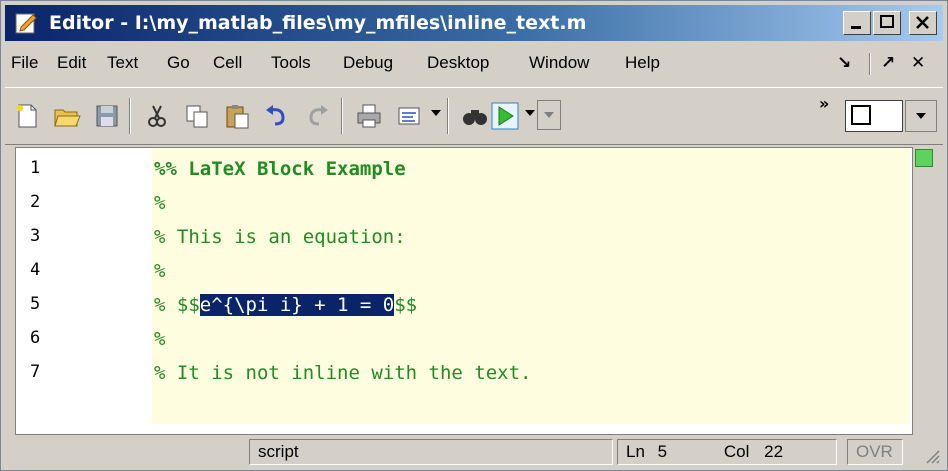  I want to click on code-suffix: $$, so click(406, 305).